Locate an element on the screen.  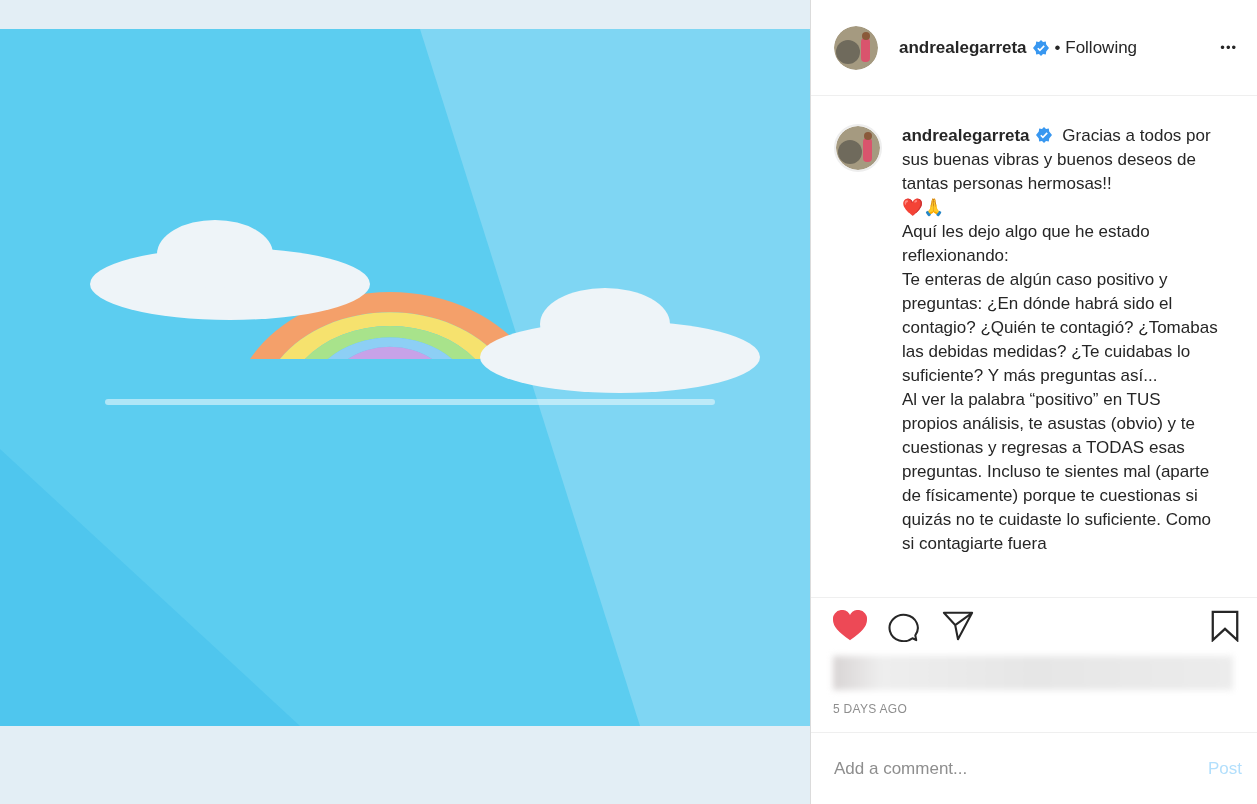
username: andrealegarreta is located at coordinates (963, 47).